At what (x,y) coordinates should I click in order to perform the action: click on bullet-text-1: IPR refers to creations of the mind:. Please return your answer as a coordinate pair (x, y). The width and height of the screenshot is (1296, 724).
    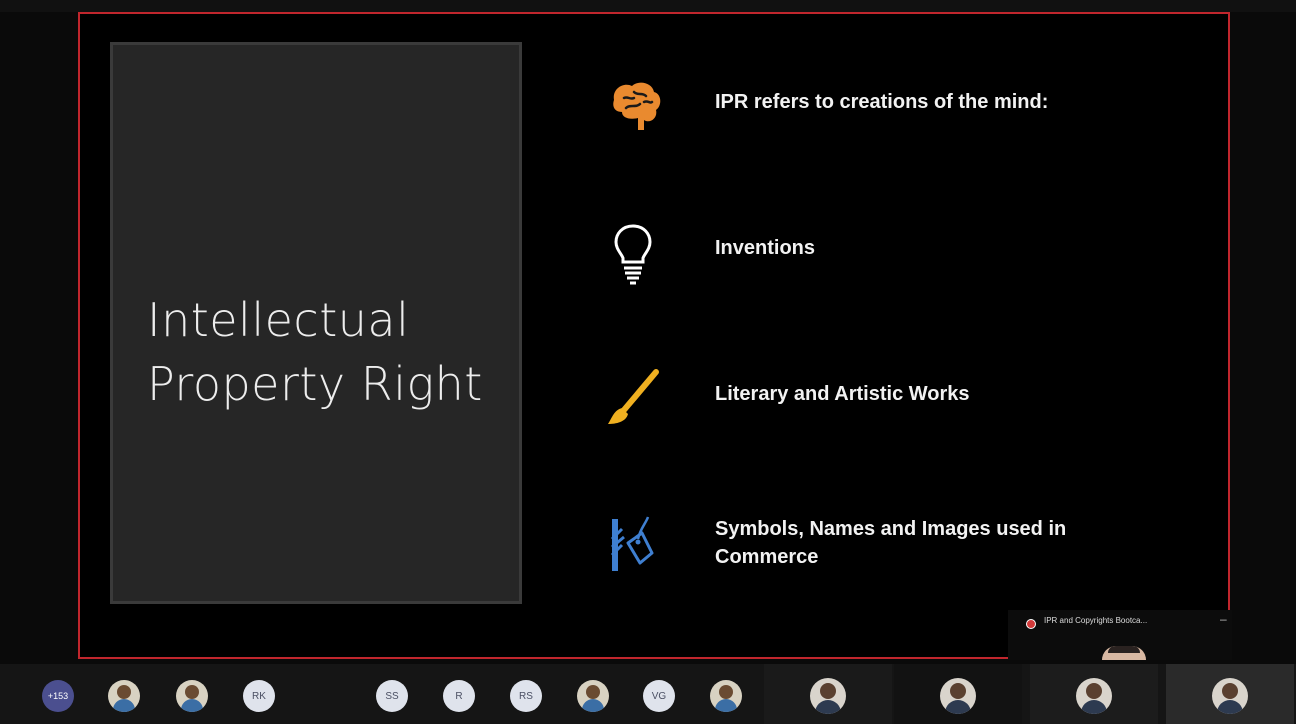
    Looking at the image, I should click on (882, 102).